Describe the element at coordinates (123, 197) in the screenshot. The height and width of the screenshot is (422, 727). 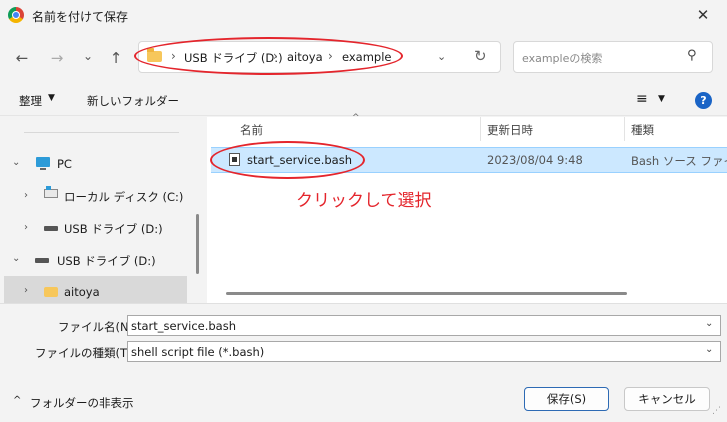
I see `tree-item-local-disk: ローカル ディスク (C:)` at that location.